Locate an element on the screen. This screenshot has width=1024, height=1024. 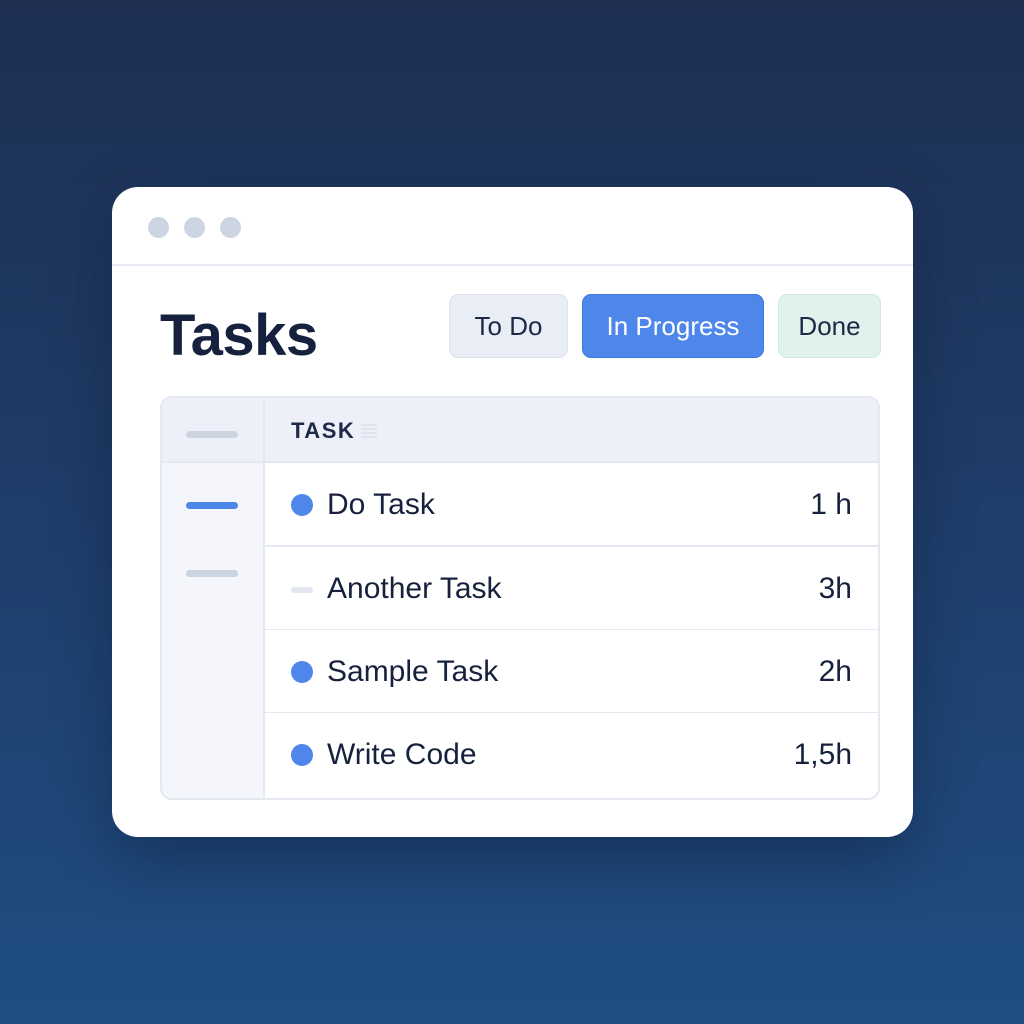
task-time: 1,5h is located at coordinates (822, 754).